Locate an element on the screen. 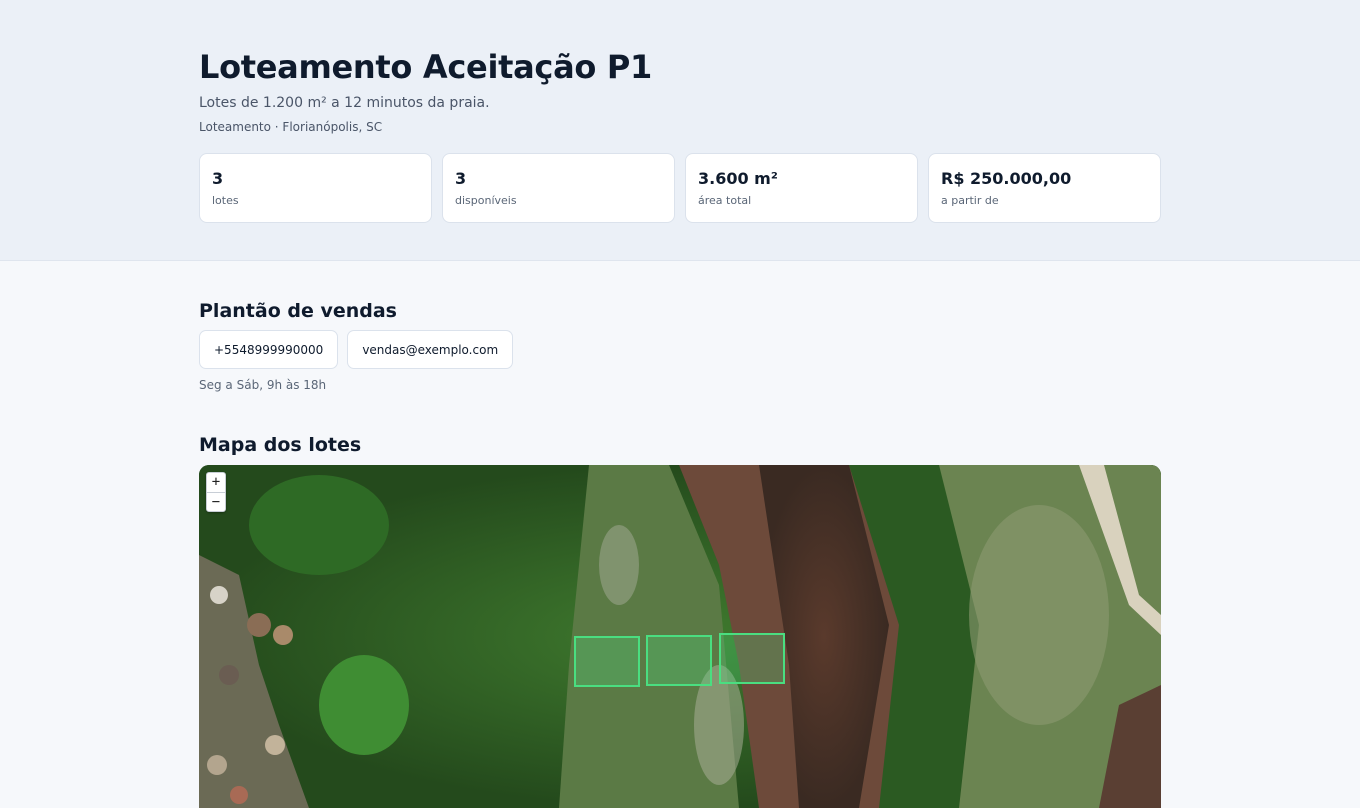 This screenshot has width=1360, height=808. email-button: vendas@exemplo.com is located at coordinates (430, 349).